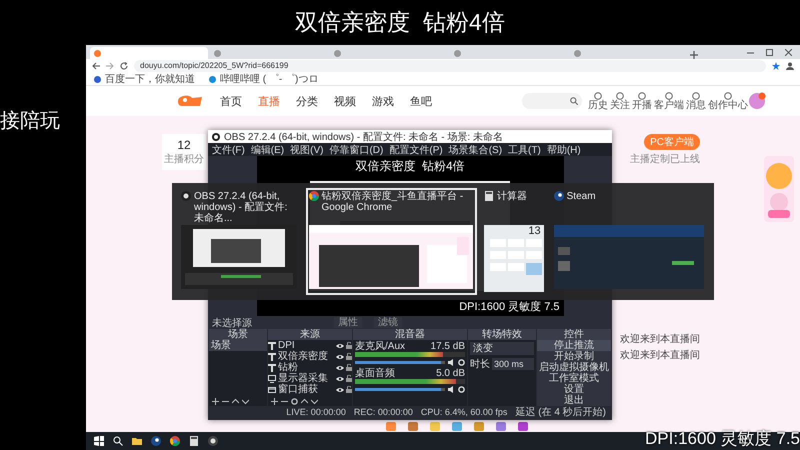  I want to click on shortcut-link: 创作中心, so click(728, 101).